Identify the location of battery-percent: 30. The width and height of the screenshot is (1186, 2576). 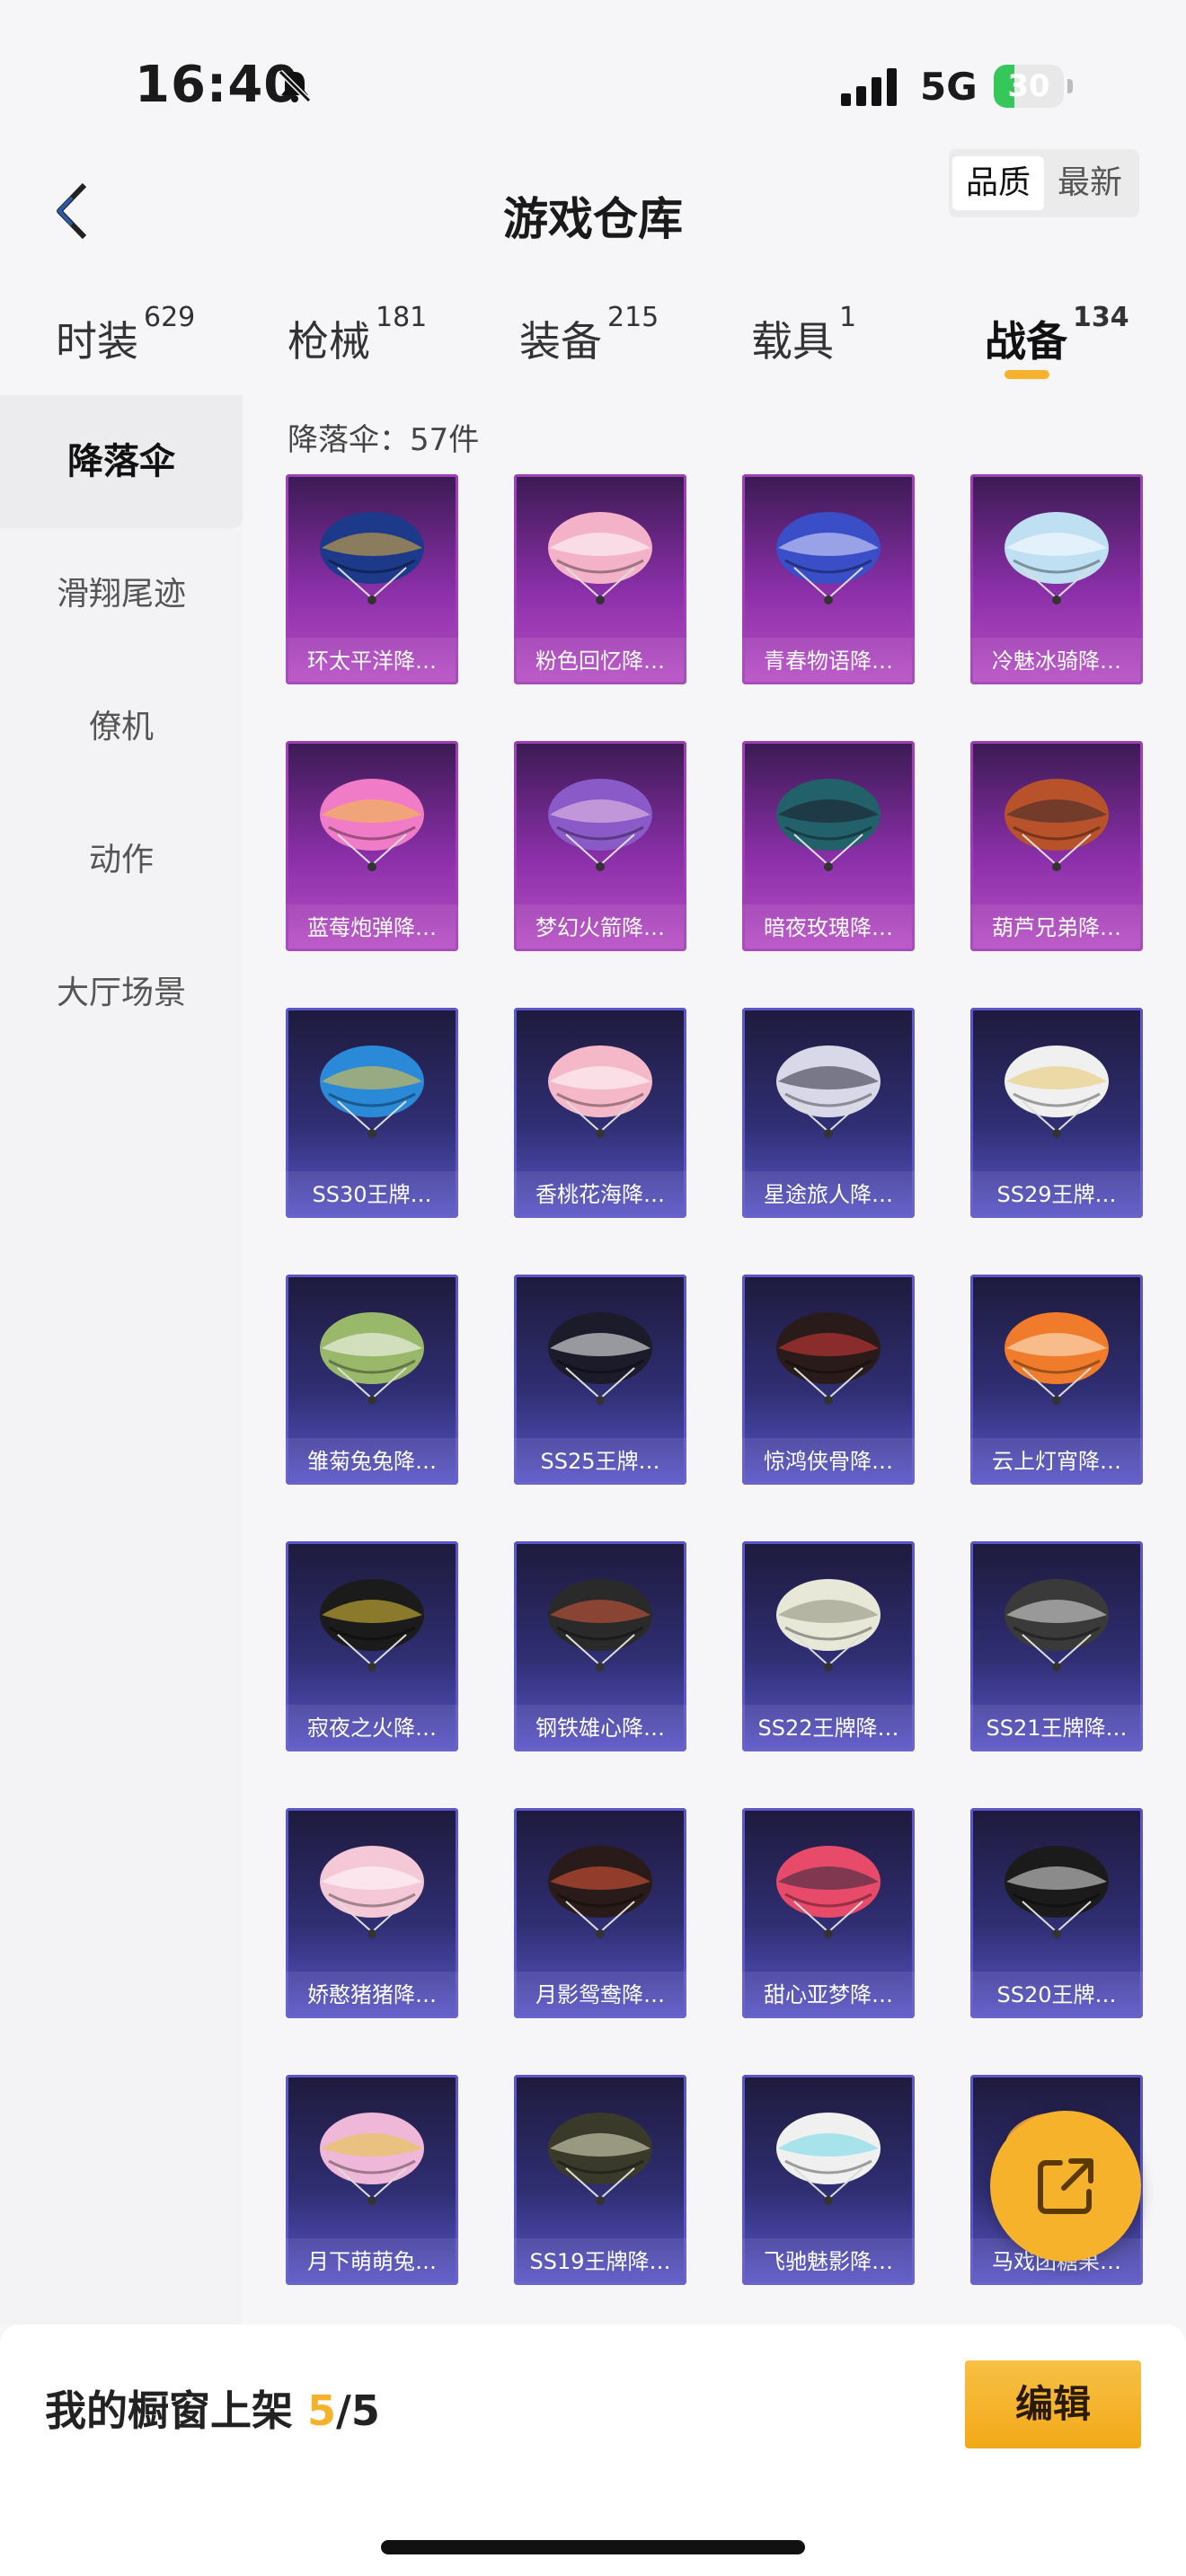
(1028, 86).